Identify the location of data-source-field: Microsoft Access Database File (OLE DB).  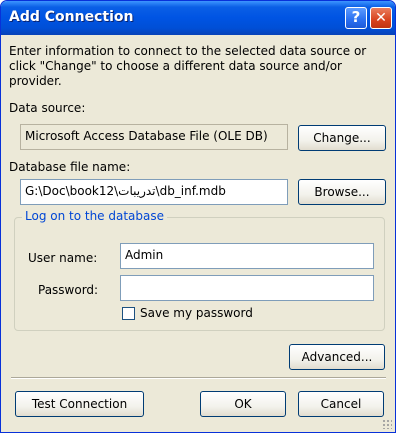
(154, 137).